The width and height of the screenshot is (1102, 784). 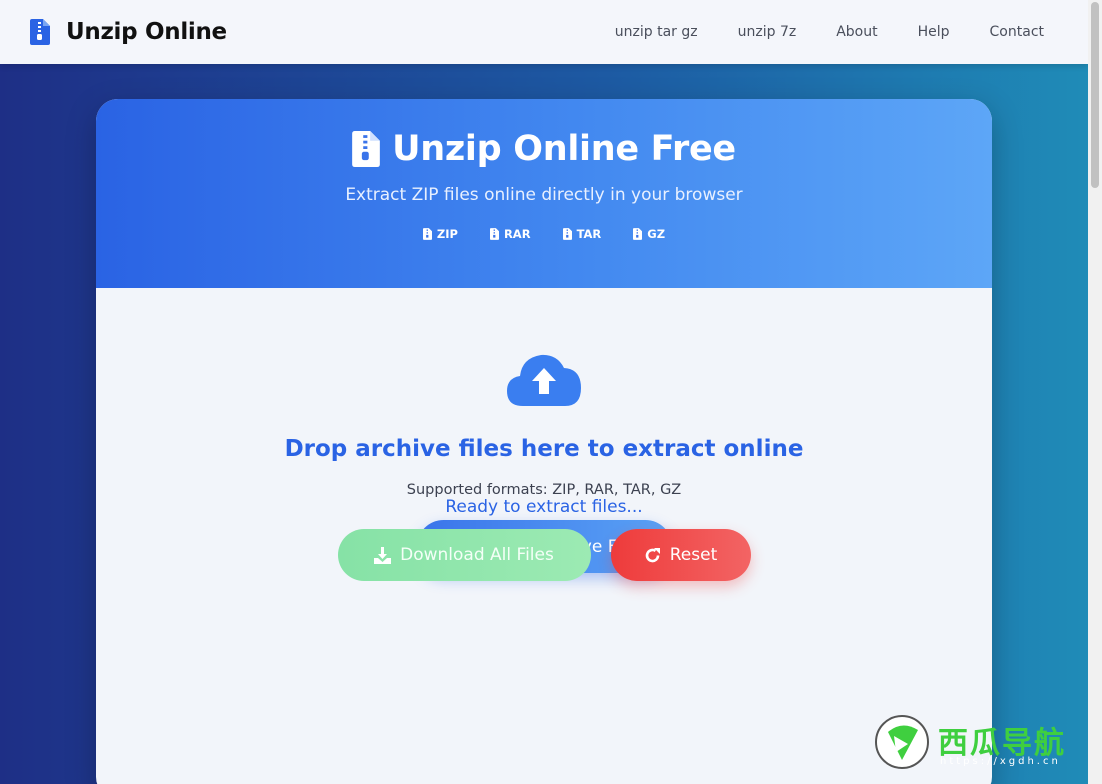 I want to click on nav-links: unzip tar gz unzip 7z About Help Contact, so click(x=809, y=32).